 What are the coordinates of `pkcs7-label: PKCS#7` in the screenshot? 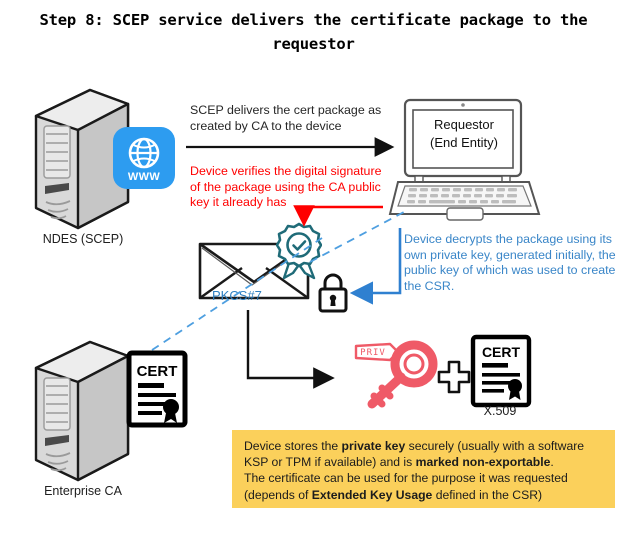 It's located at (237, 295).